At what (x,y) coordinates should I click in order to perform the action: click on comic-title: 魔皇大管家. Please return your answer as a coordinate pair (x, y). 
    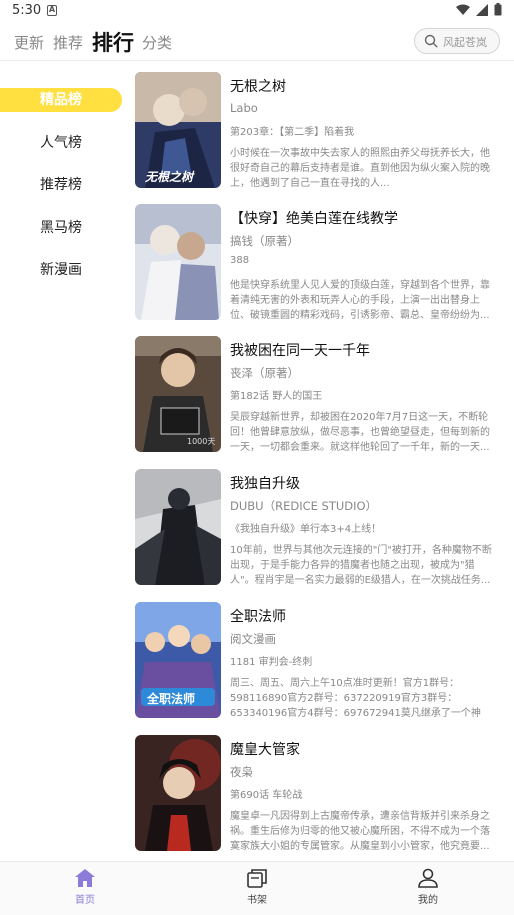
    Looking at the image, I should click on (265, 749).